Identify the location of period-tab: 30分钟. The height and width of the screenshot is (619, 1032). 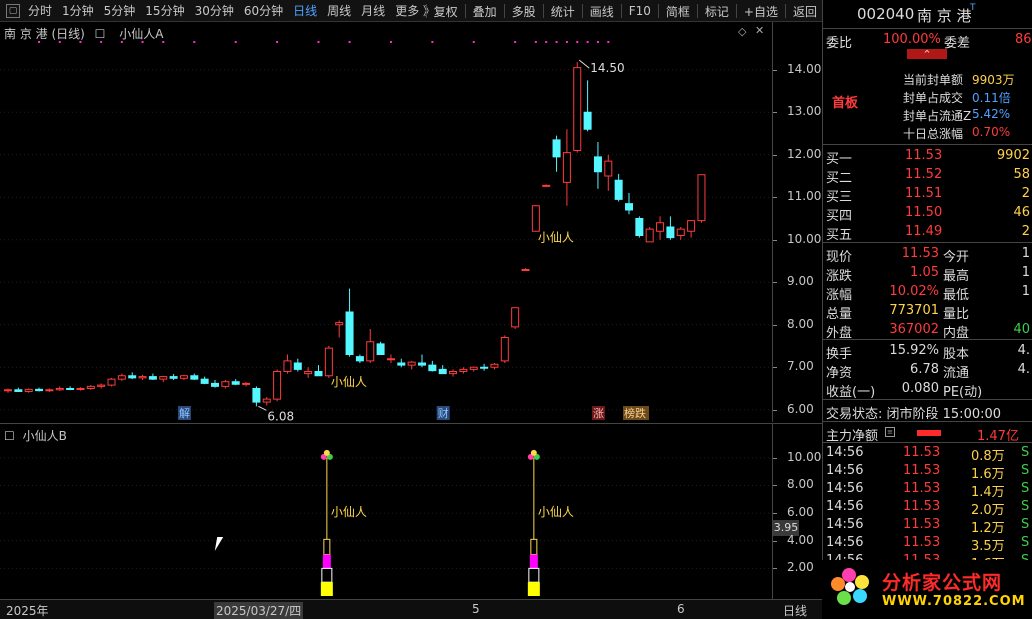
(214, 10).